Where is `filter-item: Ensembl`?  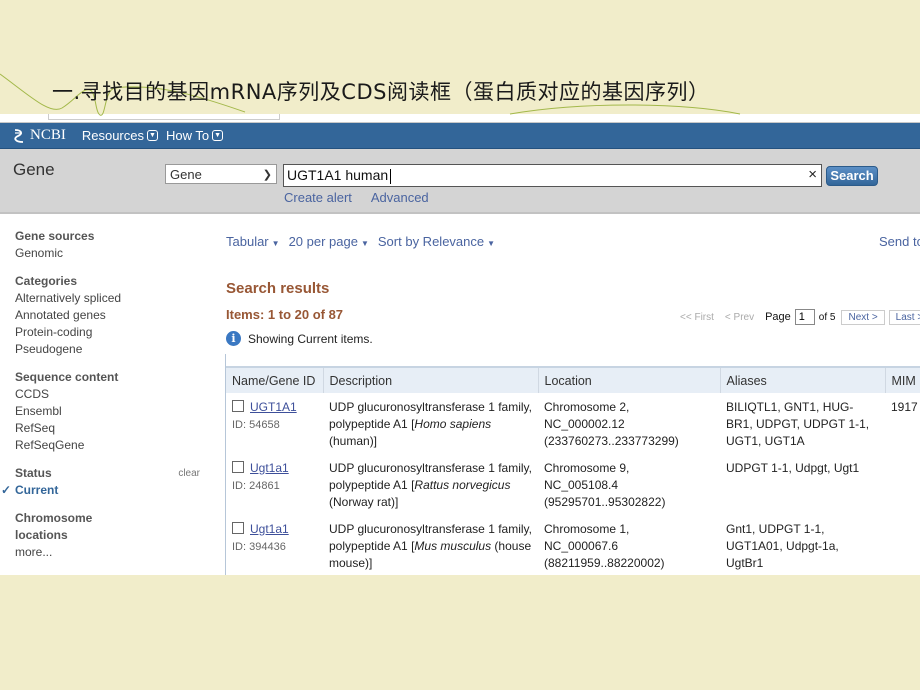 filter-item: Ensembl is located at coordinates (107, 411).